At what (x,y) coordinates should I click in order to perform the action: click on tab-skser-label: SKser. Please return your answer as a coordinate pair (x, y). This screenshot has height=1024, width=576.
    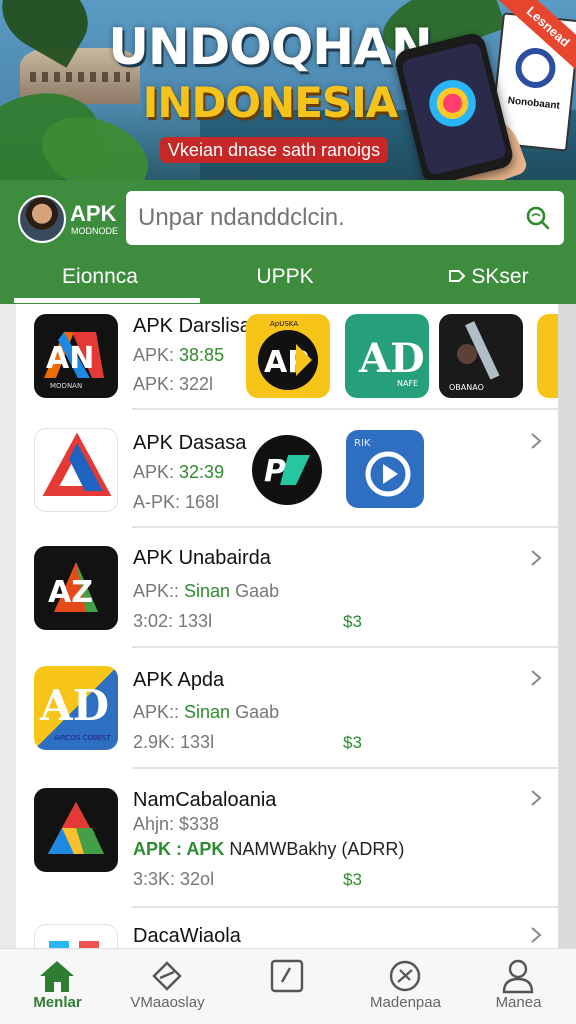
    Looking at the image, I should click on (500, 276).